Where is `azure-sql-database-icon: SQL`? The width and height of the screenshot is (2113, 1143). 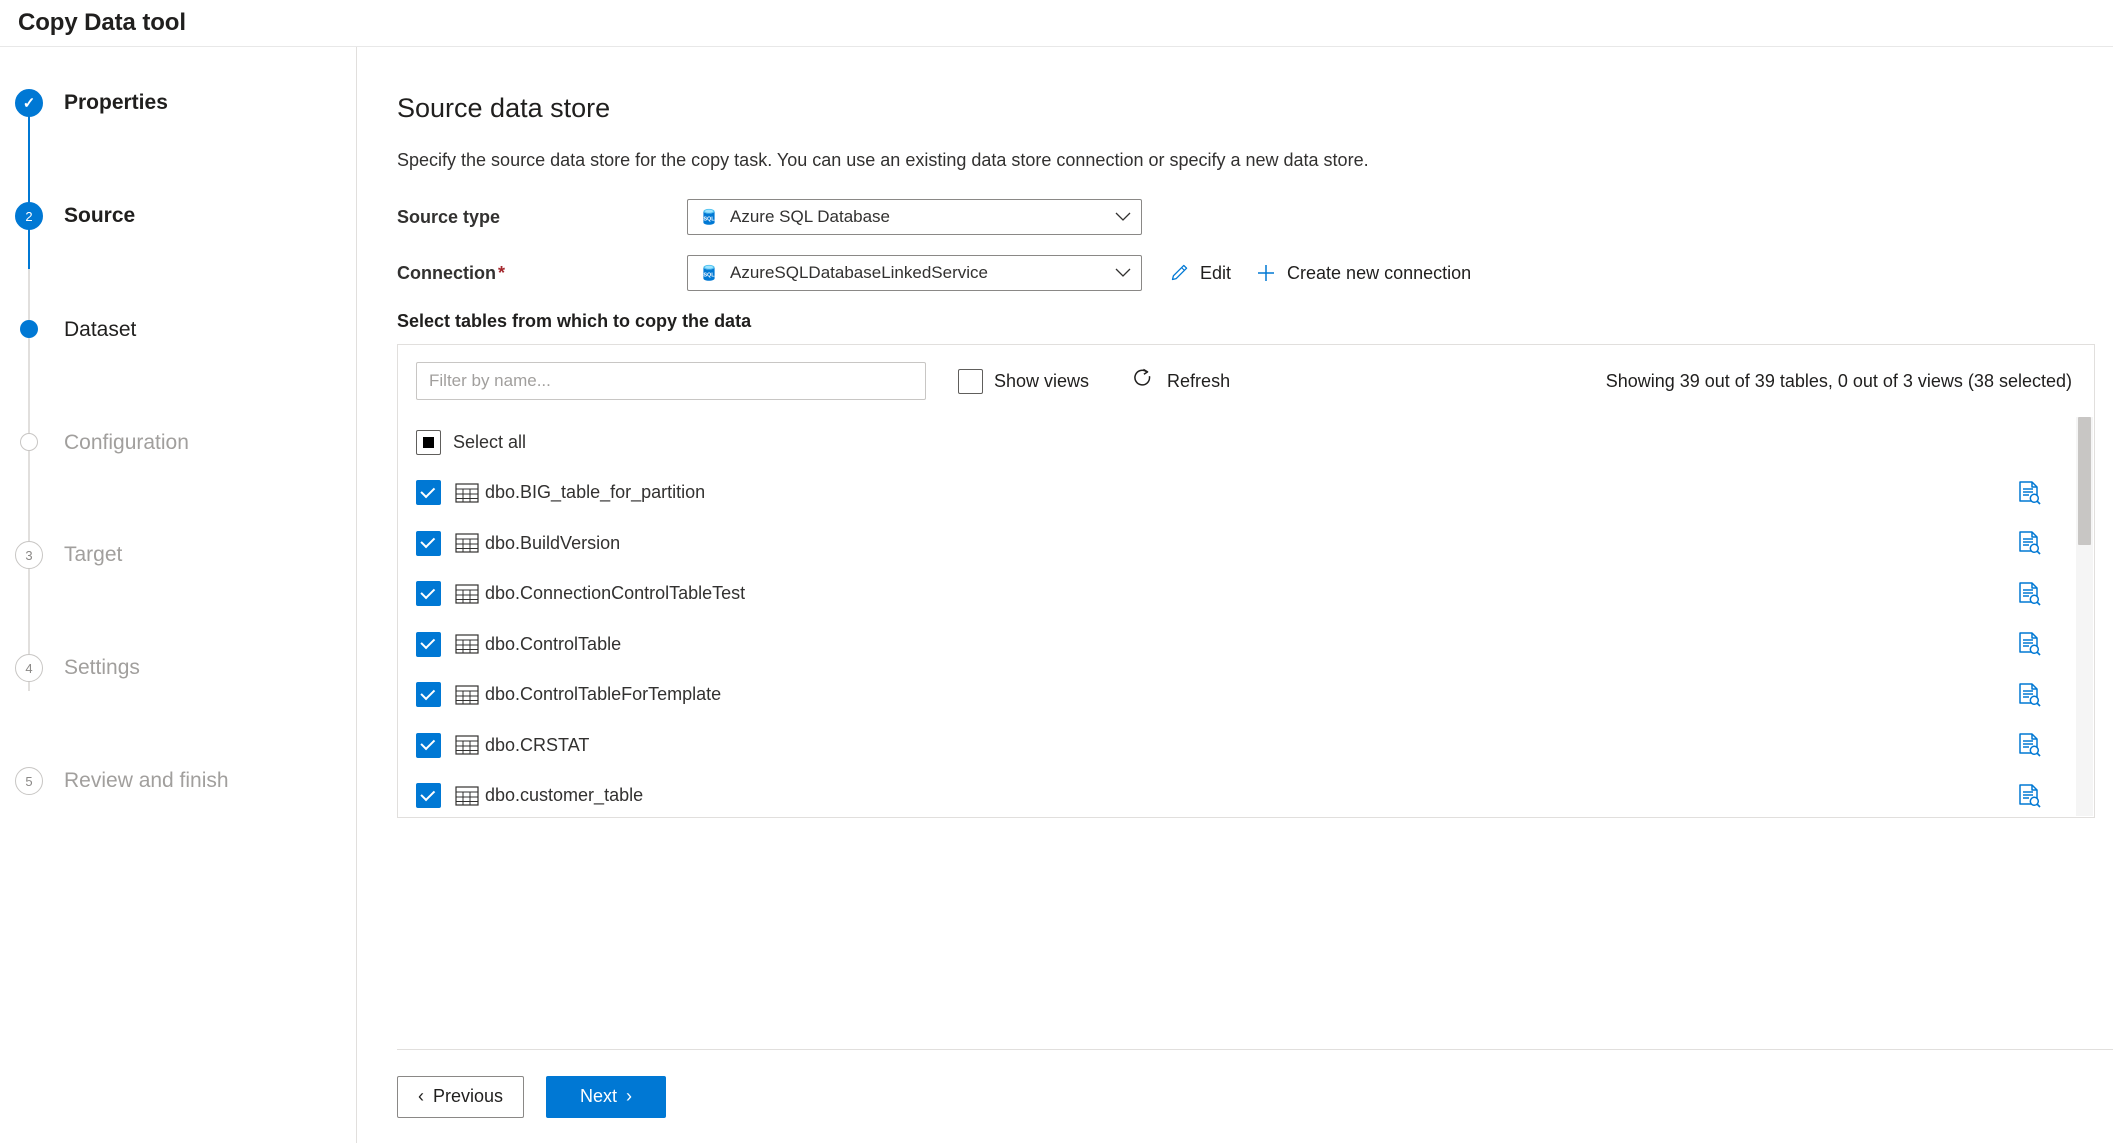
azure-sql-database-icon: SQL is located at coordinates (709, 273).